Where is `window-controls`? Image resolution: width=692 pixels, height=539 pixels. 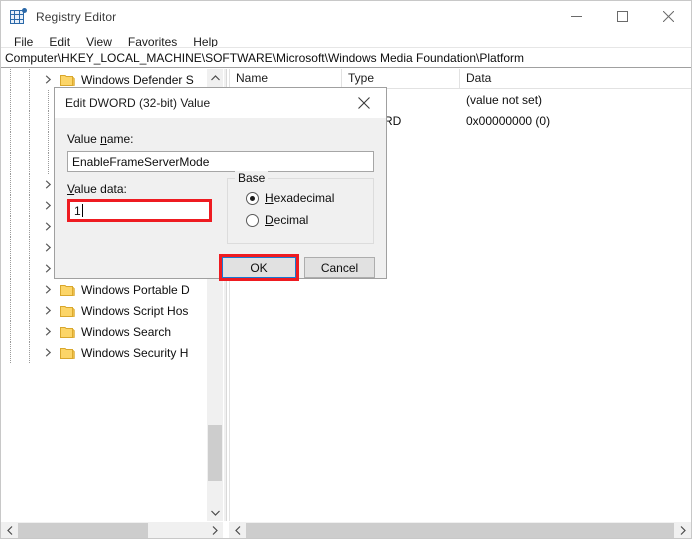
window-controls is located at coordinates (622, 16).